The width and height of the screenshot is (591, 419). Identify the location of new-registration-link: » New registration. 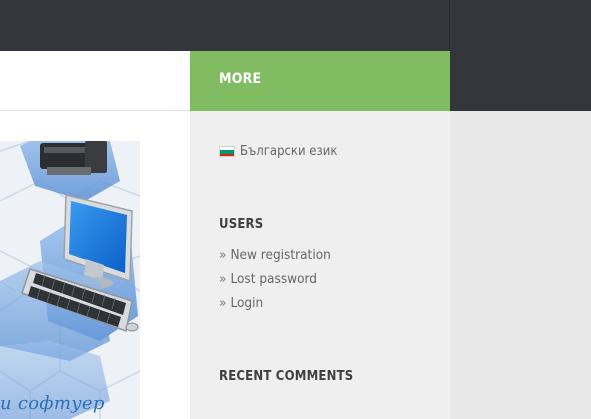
(275, 258).